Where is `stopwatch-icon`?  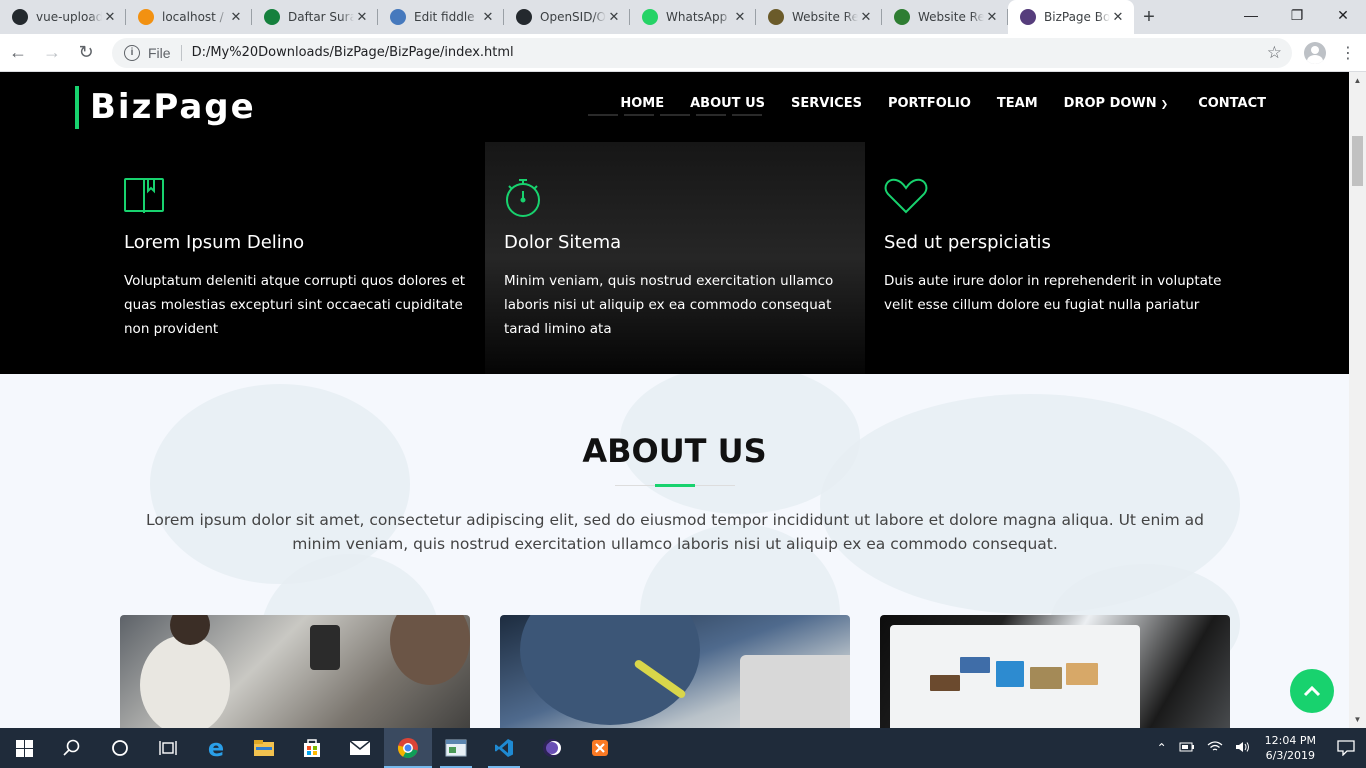
stopwatch-icon is located at coordinates (526, 198).